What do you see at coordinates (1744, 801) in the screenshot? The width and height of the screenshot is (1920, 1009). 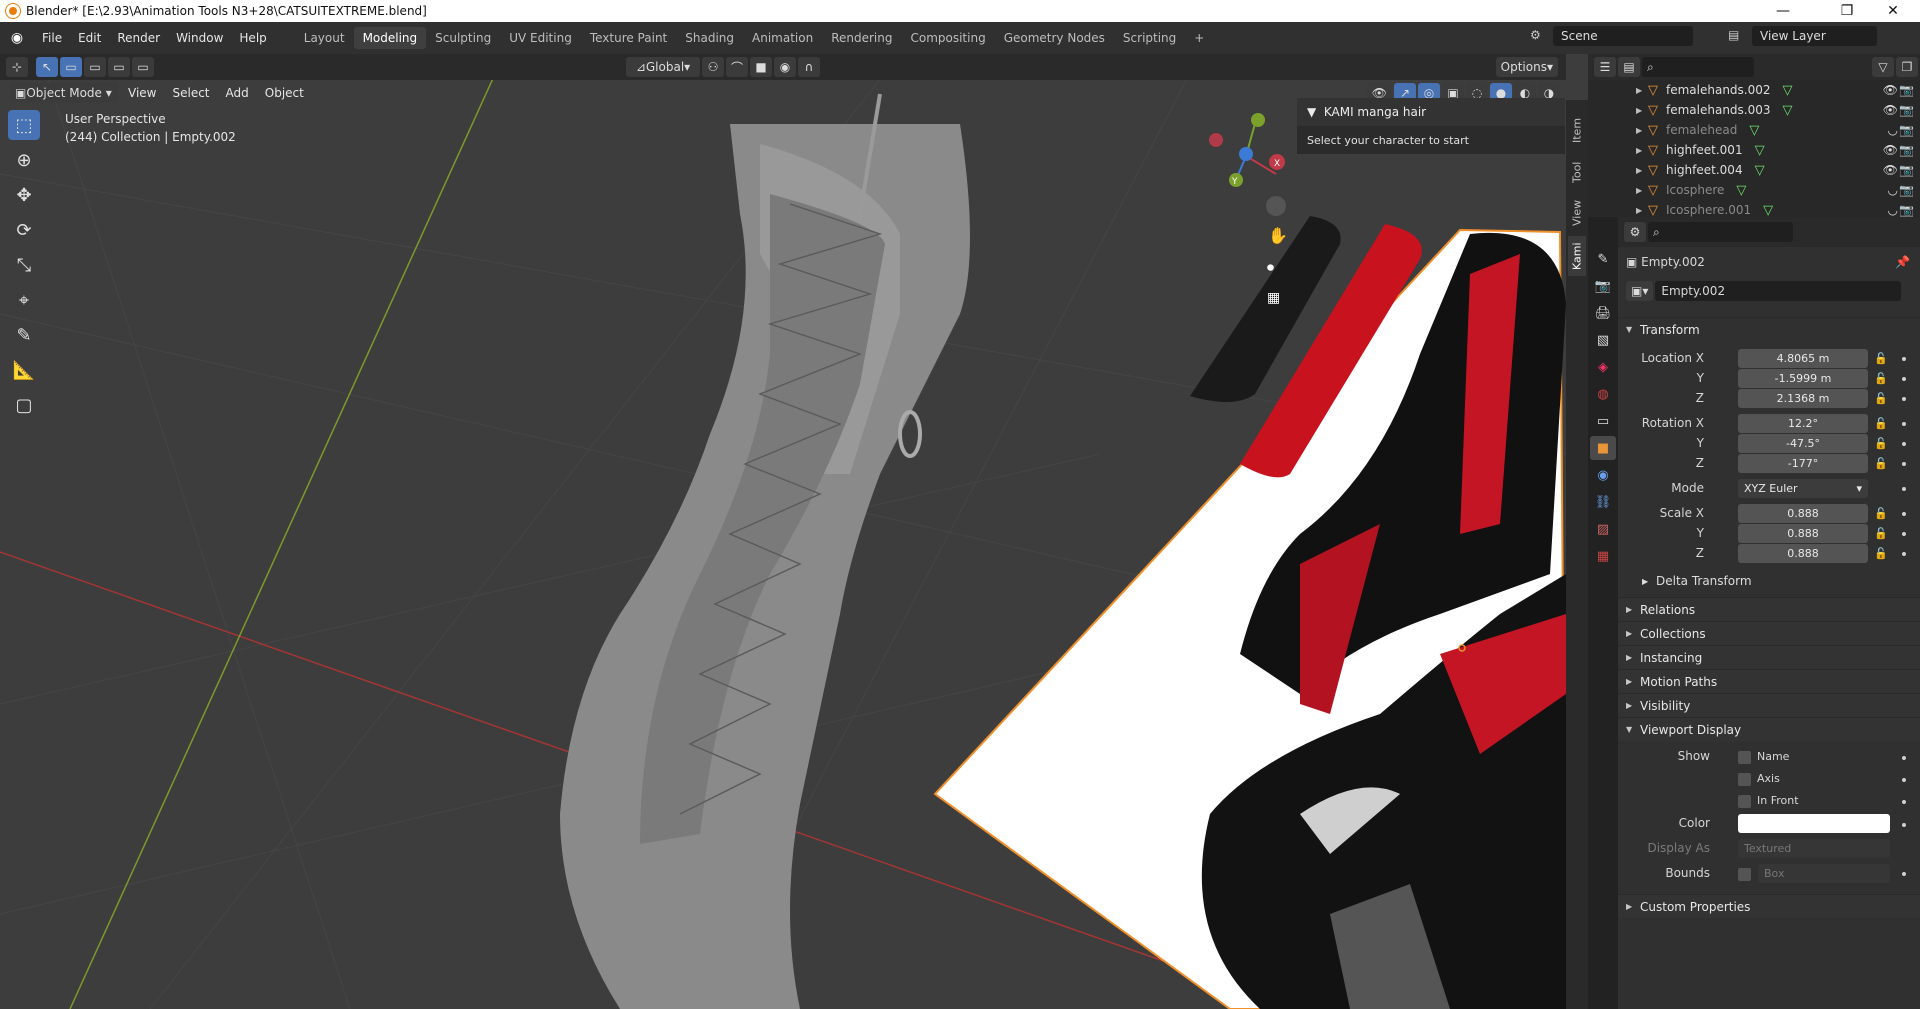 I see `in-front-checkbox` at bounding box center [1744, 801].